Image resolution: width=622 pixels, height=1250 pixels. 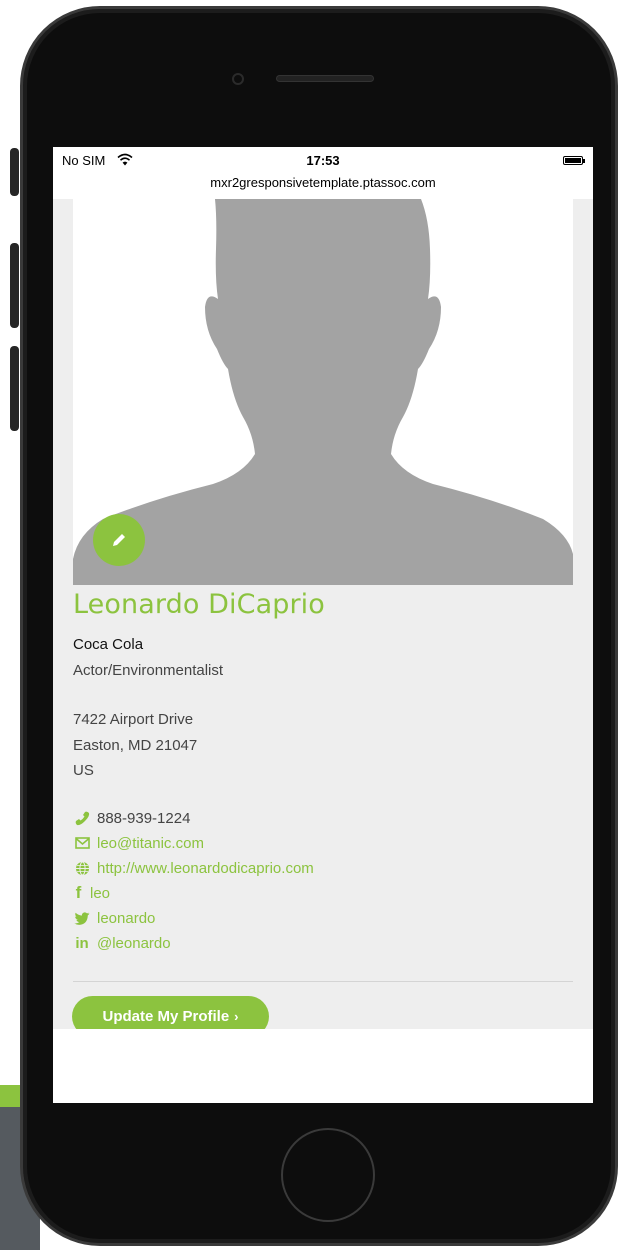 I want to click on edit-photo-button, so click(x=119, y=540).